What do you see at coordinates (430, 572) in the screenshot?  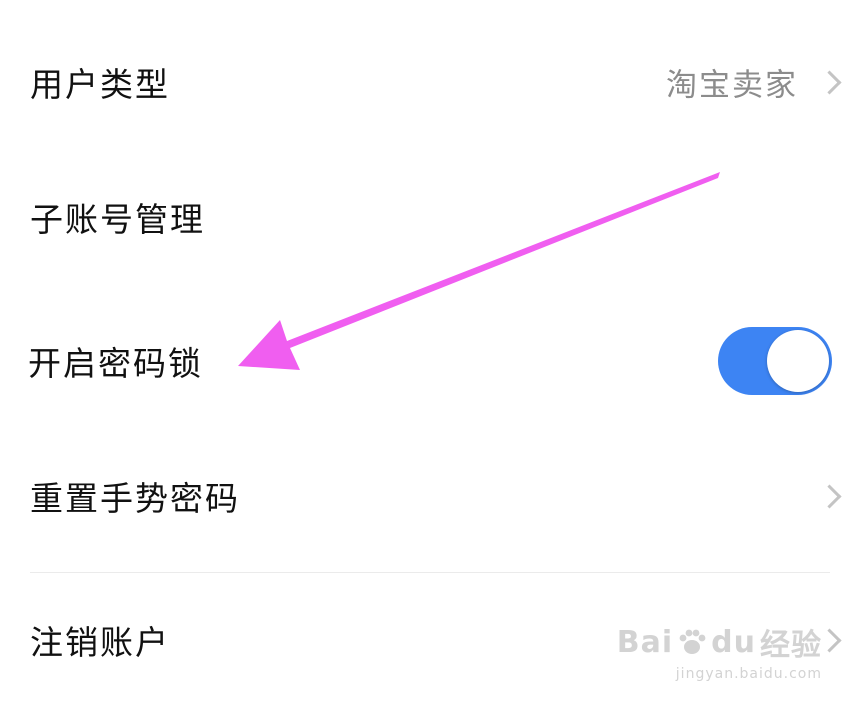 I see `divider` at bounding box center [430, 572].